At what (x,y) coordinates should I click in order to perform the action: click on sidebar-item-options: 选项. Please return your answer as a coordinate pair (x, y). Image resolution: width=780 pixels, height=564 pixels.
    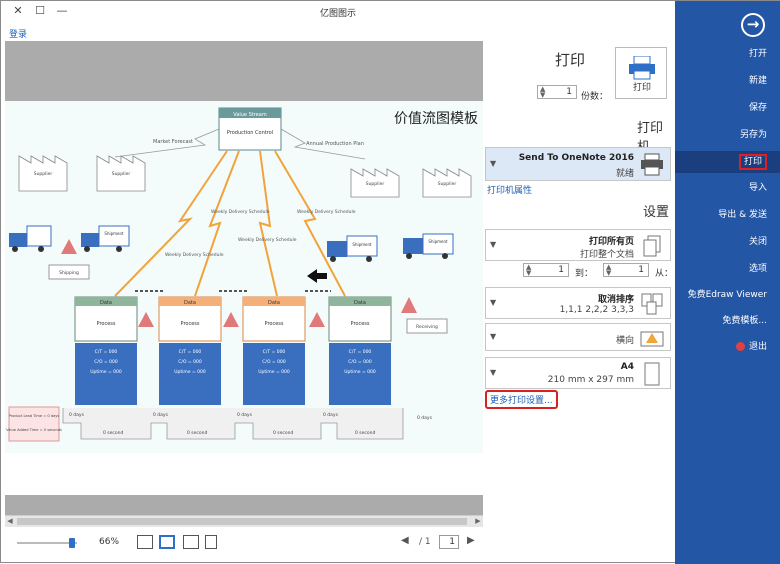
    Looking at the image, I should click on (727, 269).